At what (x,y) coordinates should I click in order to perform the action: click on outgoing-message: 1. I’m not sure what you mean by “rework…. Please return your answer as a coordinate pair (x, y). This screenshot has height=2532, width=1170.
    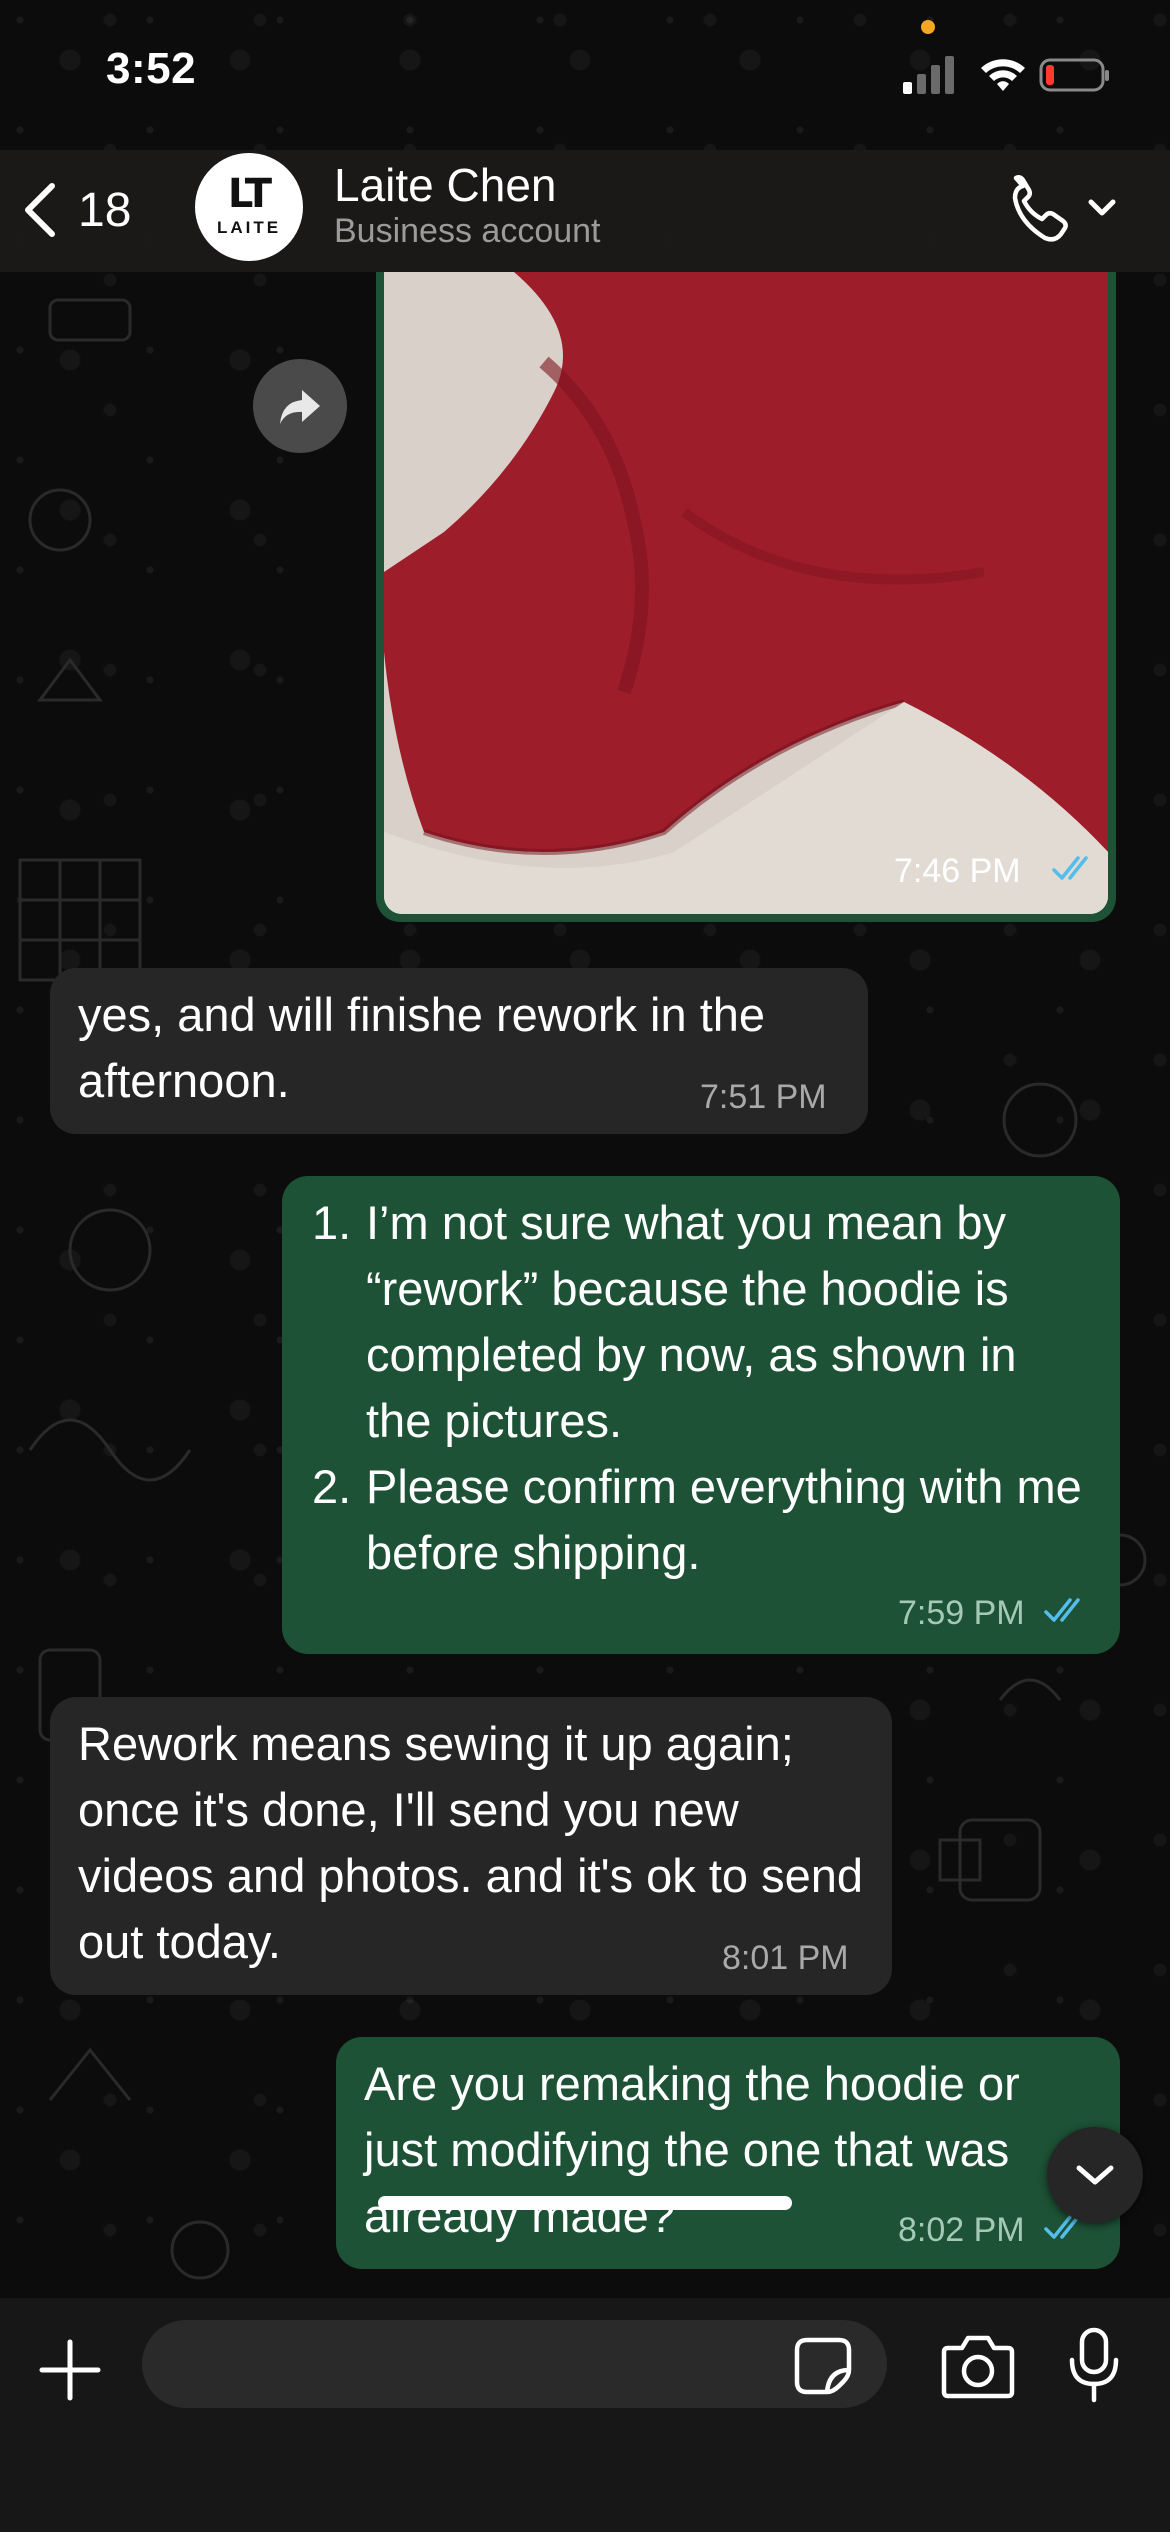
    Looking at the image, I should click on (701, 1415).